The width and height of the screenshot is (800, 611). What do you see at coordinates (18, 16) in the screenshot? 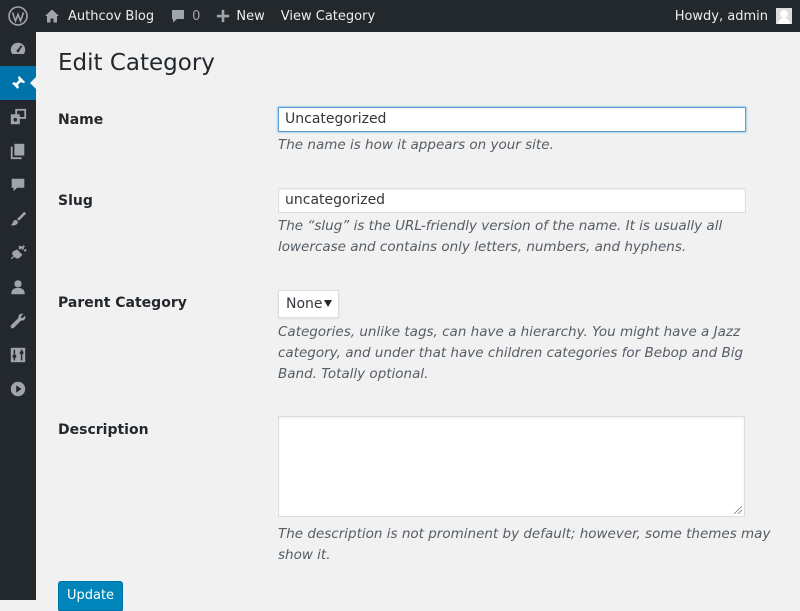
I see `wordpress-logo-icon` at bounding box center [18, 16].